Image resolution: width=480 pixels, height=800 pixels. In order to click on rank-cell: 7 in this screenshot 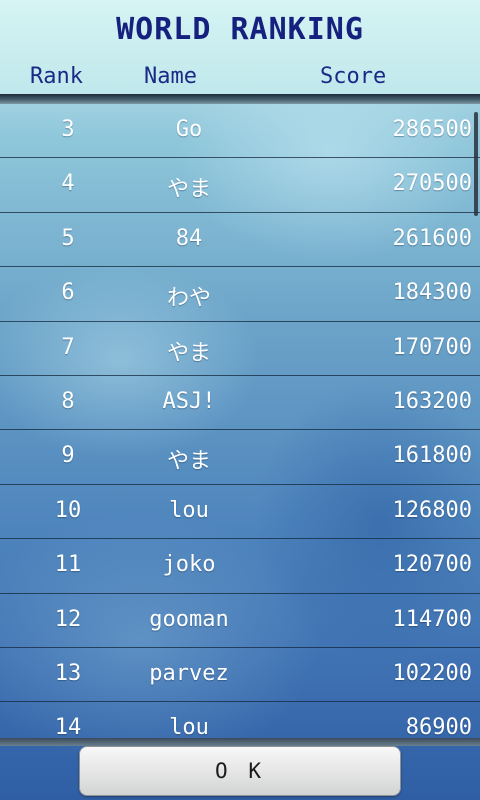, I will do `click(68, 347)`.